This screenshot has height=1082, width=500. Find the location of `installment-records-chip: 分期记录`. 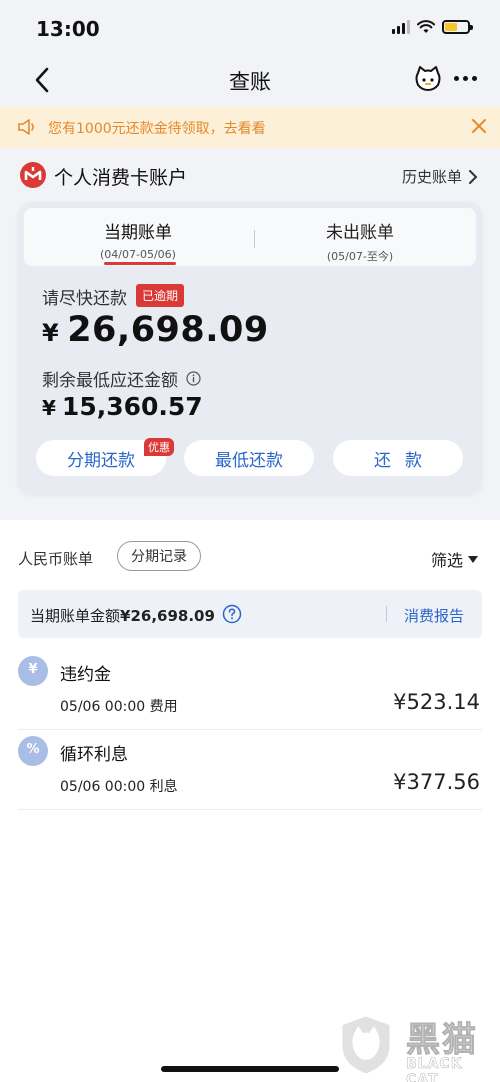

installment-records-chip: 分期记录 is located at coordinates (159, 556).